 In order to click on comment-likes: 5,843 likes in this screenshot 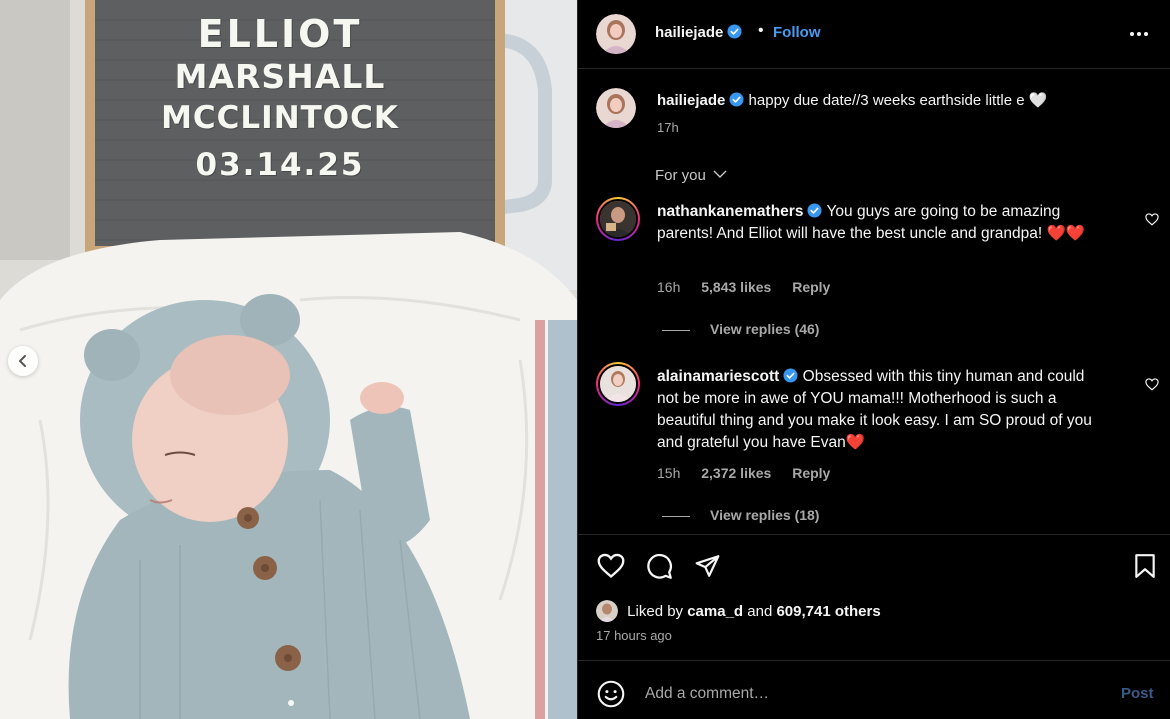, I will do `click(736, 287)`.